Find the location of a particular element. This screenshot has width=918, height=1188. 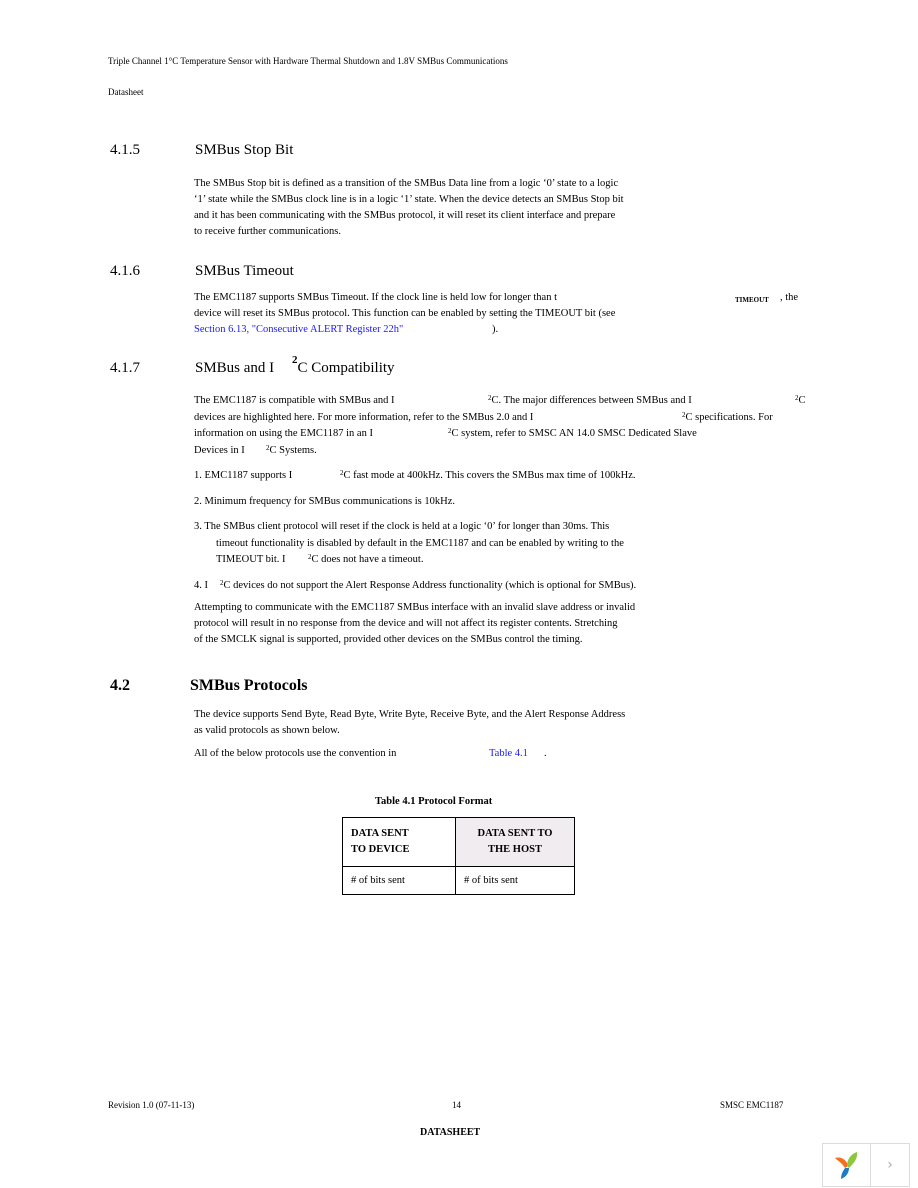

text: C Systems. is located at coordinates (293, 450).